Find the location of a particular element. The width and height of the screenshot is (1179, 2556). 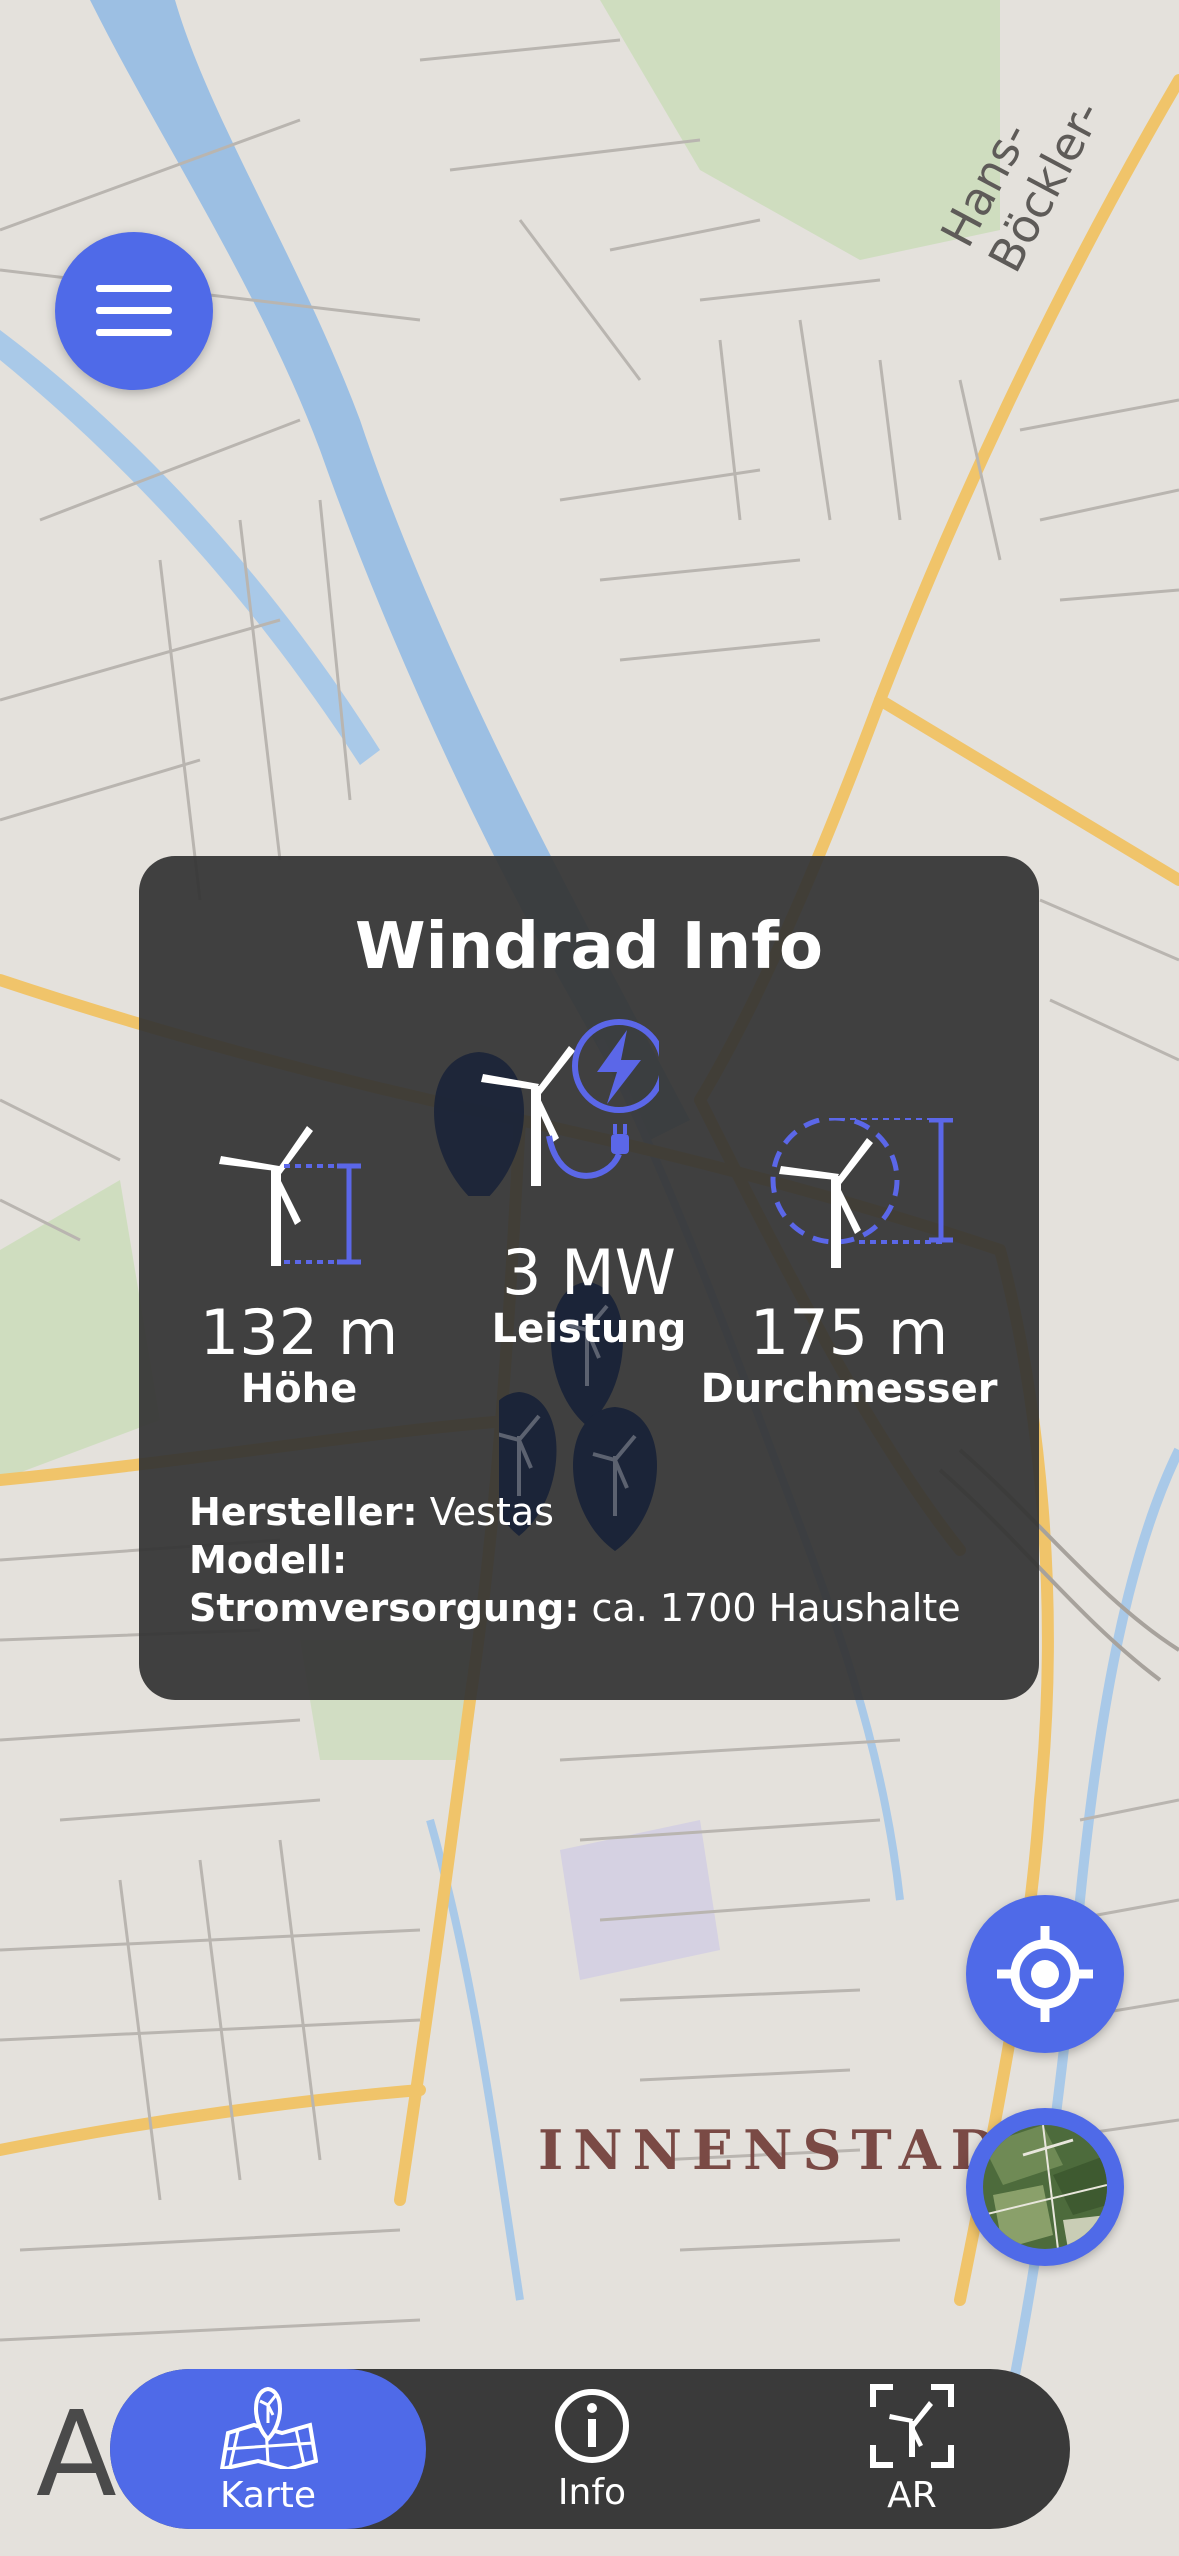

ar-scan-icon is located at coordinates (912, 2425).